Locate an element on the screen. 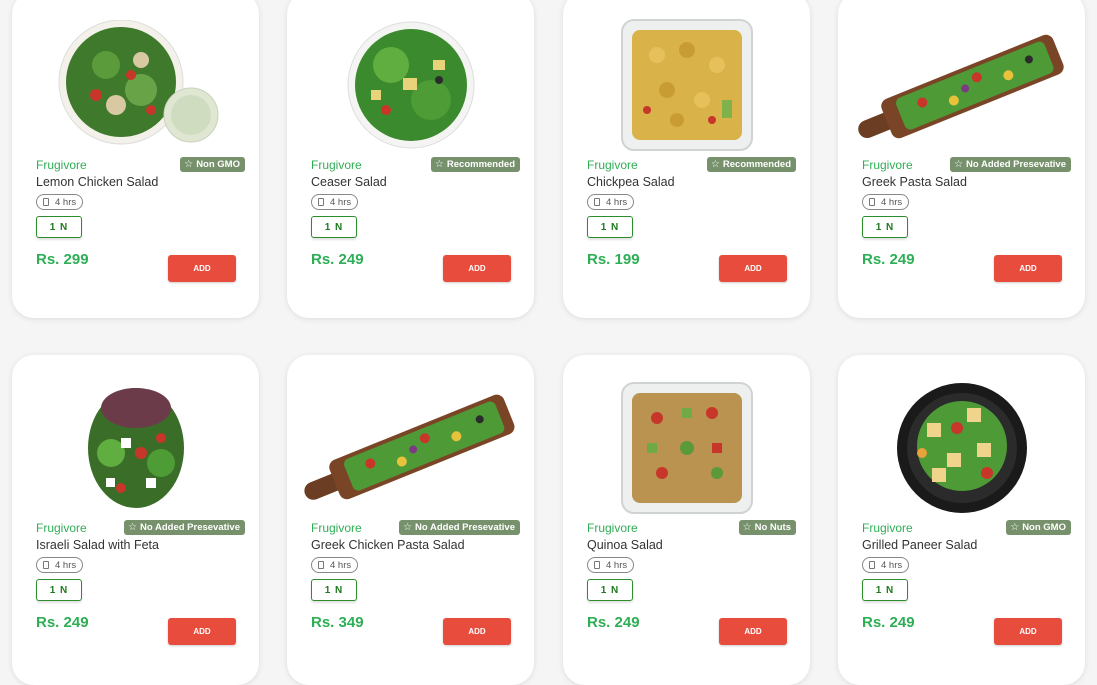 Image resolution: width=1097 pixels, height=685 pixels. badge-label: No Nuts is located at coordinates (772, 527).